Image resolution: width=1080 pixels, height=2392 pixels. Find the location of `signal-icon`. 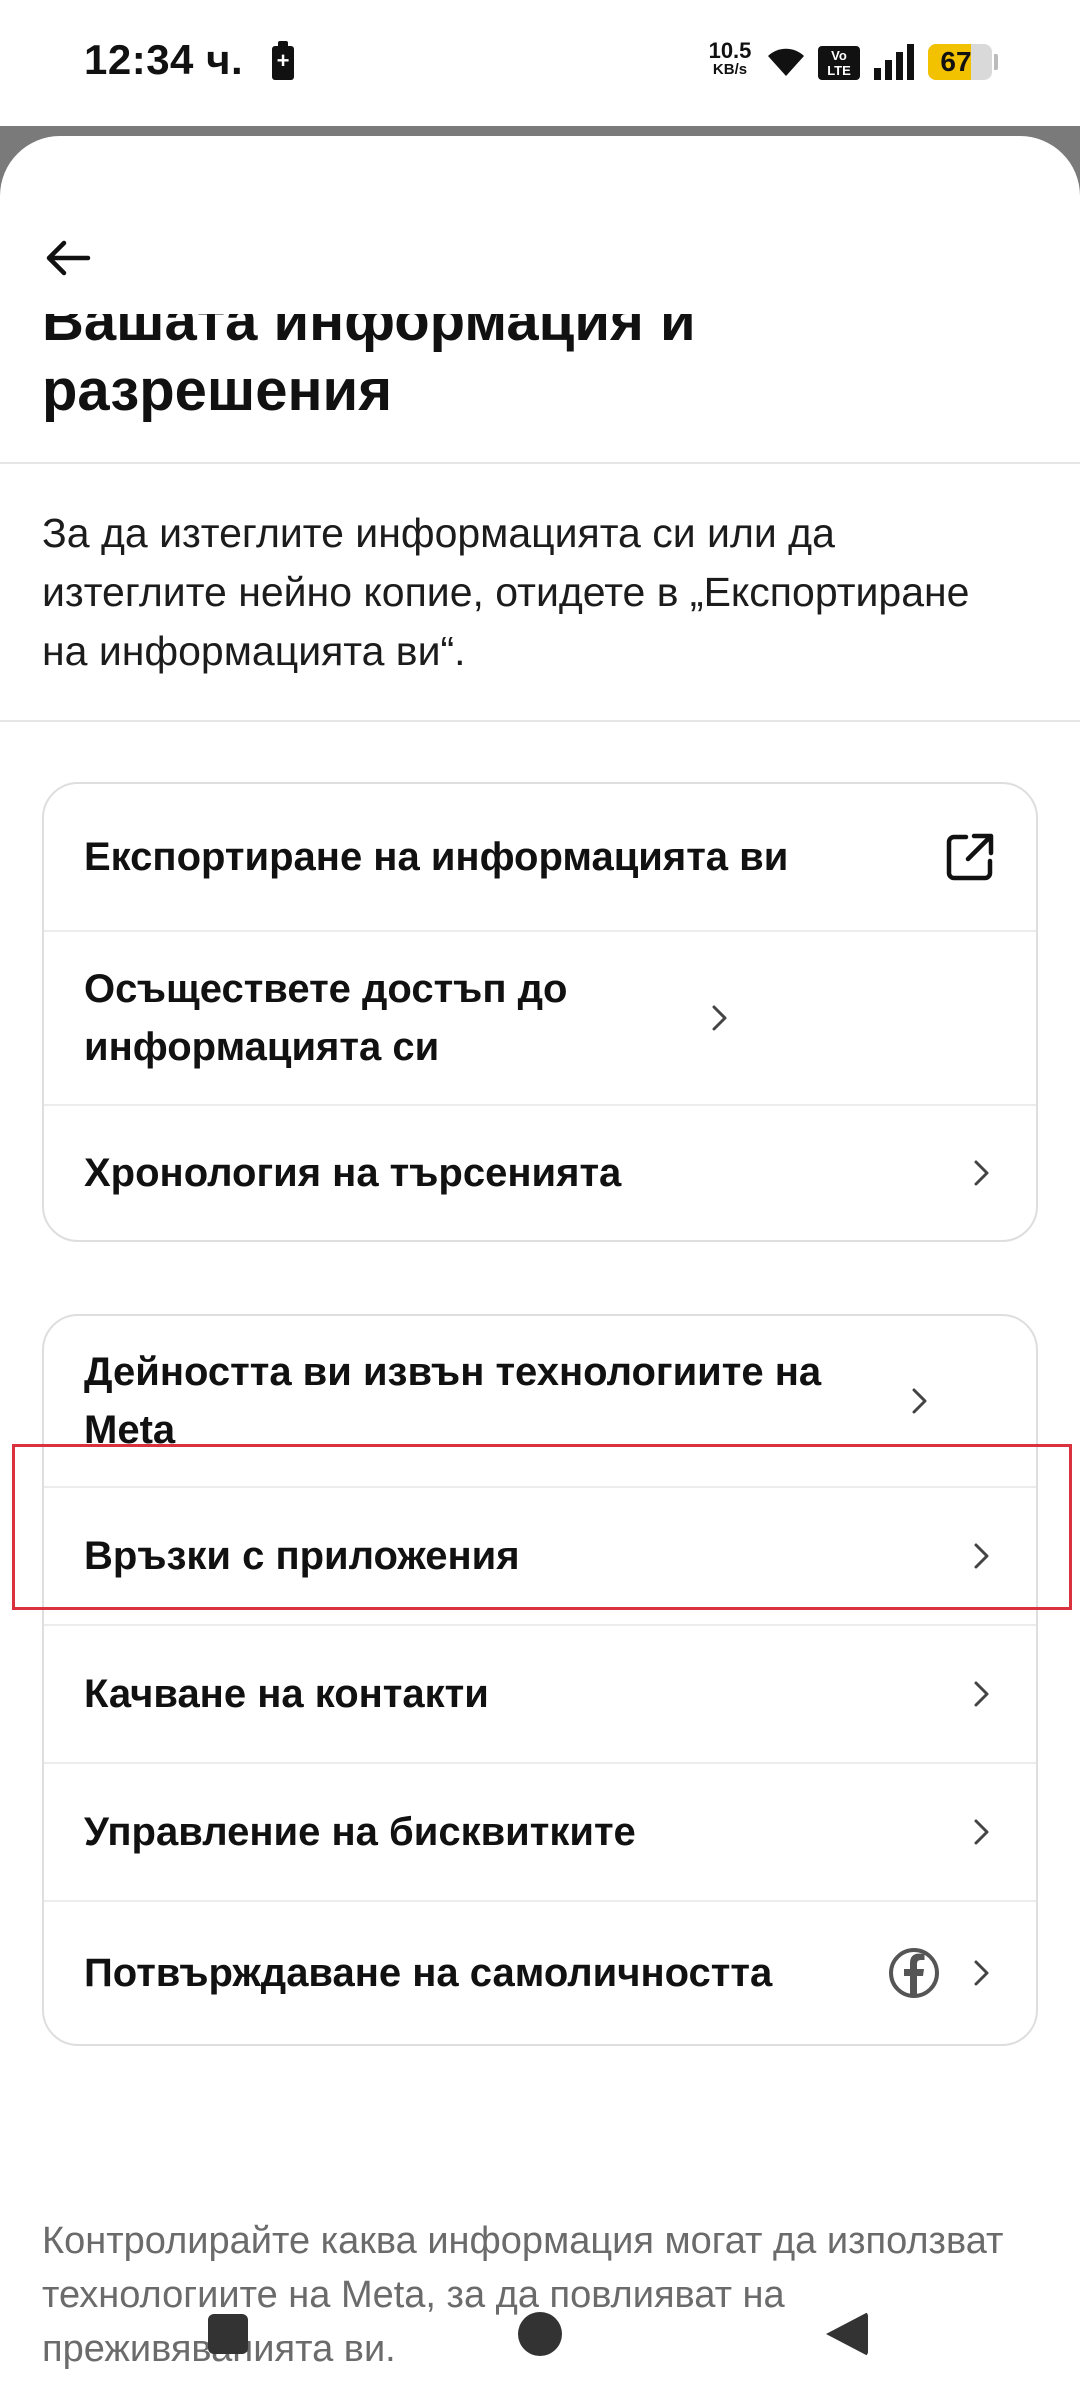

signal-icon is located at coordinates (894, 62).